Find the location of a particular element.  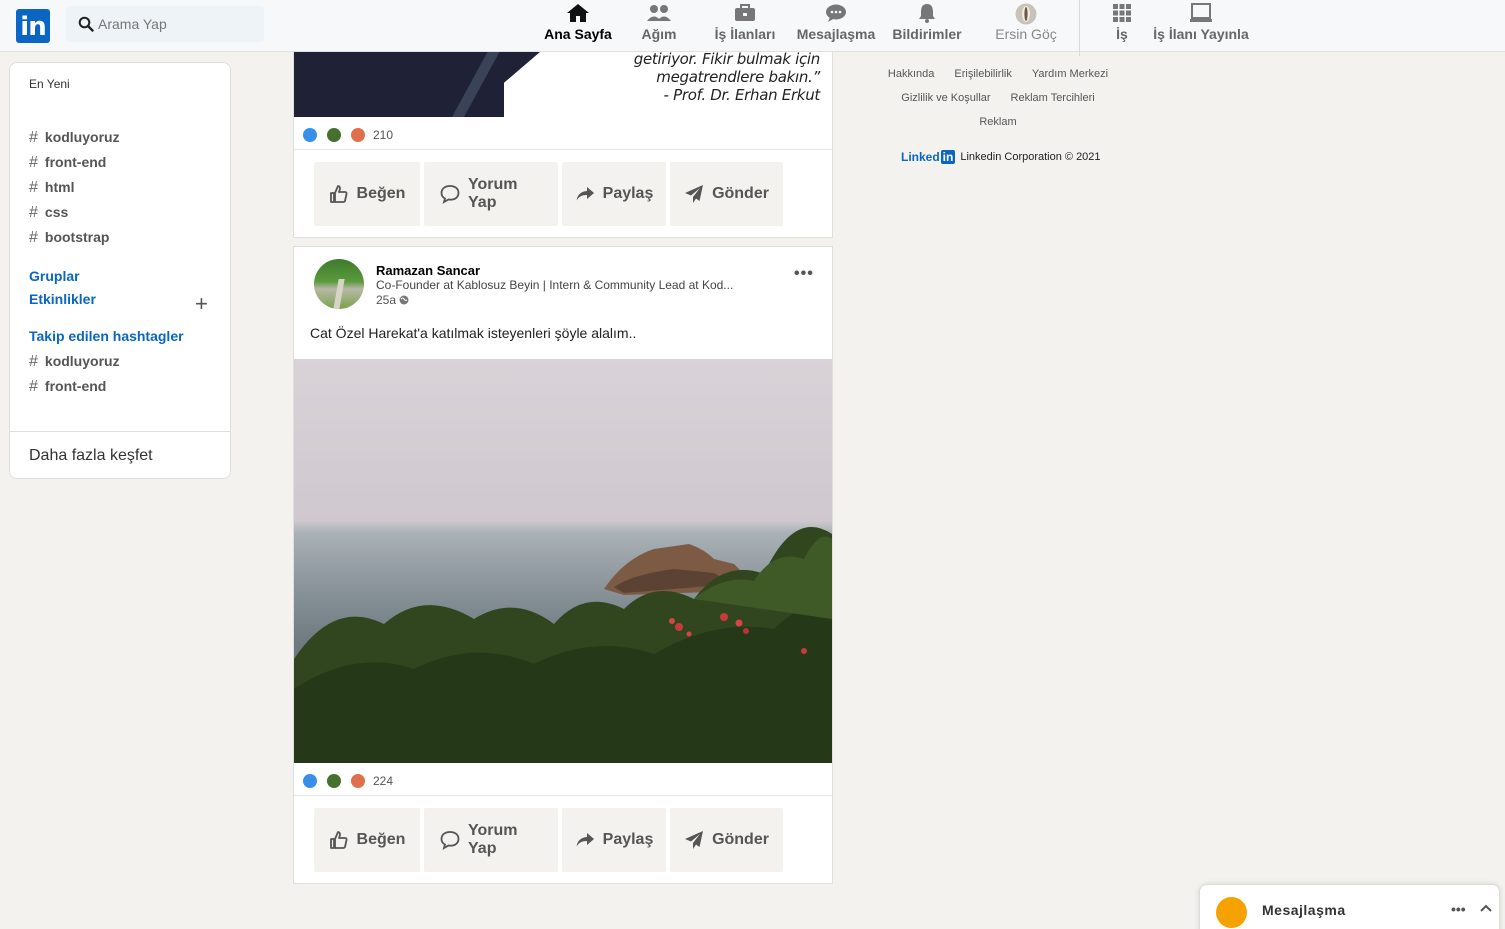

thumbs-up-icon is located at coordinates (338, 840).